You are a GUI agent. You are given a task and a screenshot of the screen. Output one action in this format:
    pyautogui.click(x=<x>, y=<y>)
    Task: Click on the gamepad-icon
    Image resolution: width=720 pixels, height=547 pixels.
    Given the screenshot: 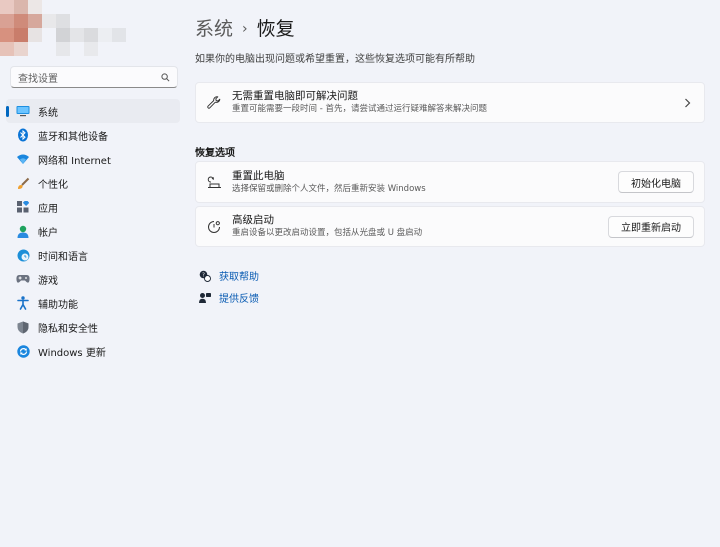 What is the action you would take?
    pyautogui.click(x=23, y=279)
    